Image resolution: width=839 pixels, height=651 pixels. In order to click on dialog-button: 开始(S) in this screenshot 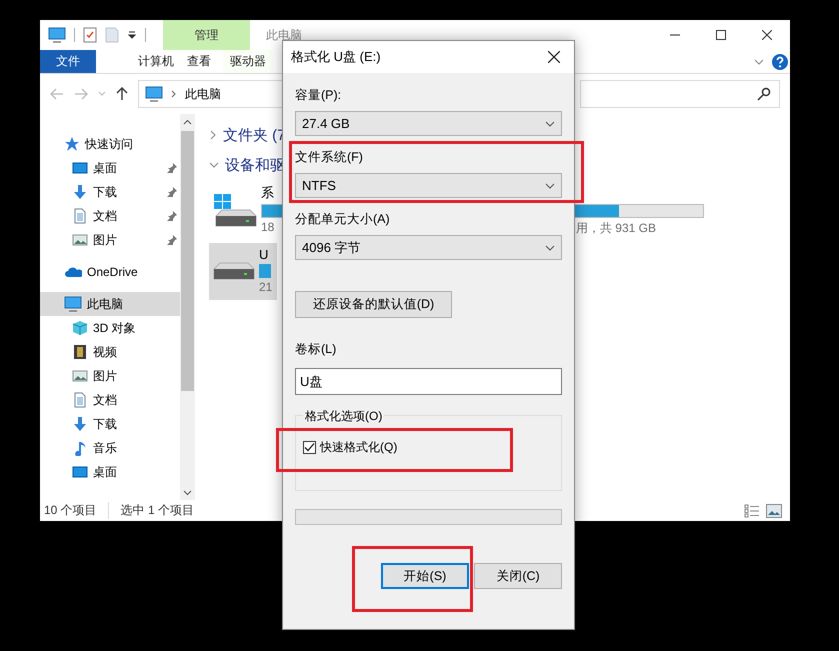, I will do `click(425, 576)`.